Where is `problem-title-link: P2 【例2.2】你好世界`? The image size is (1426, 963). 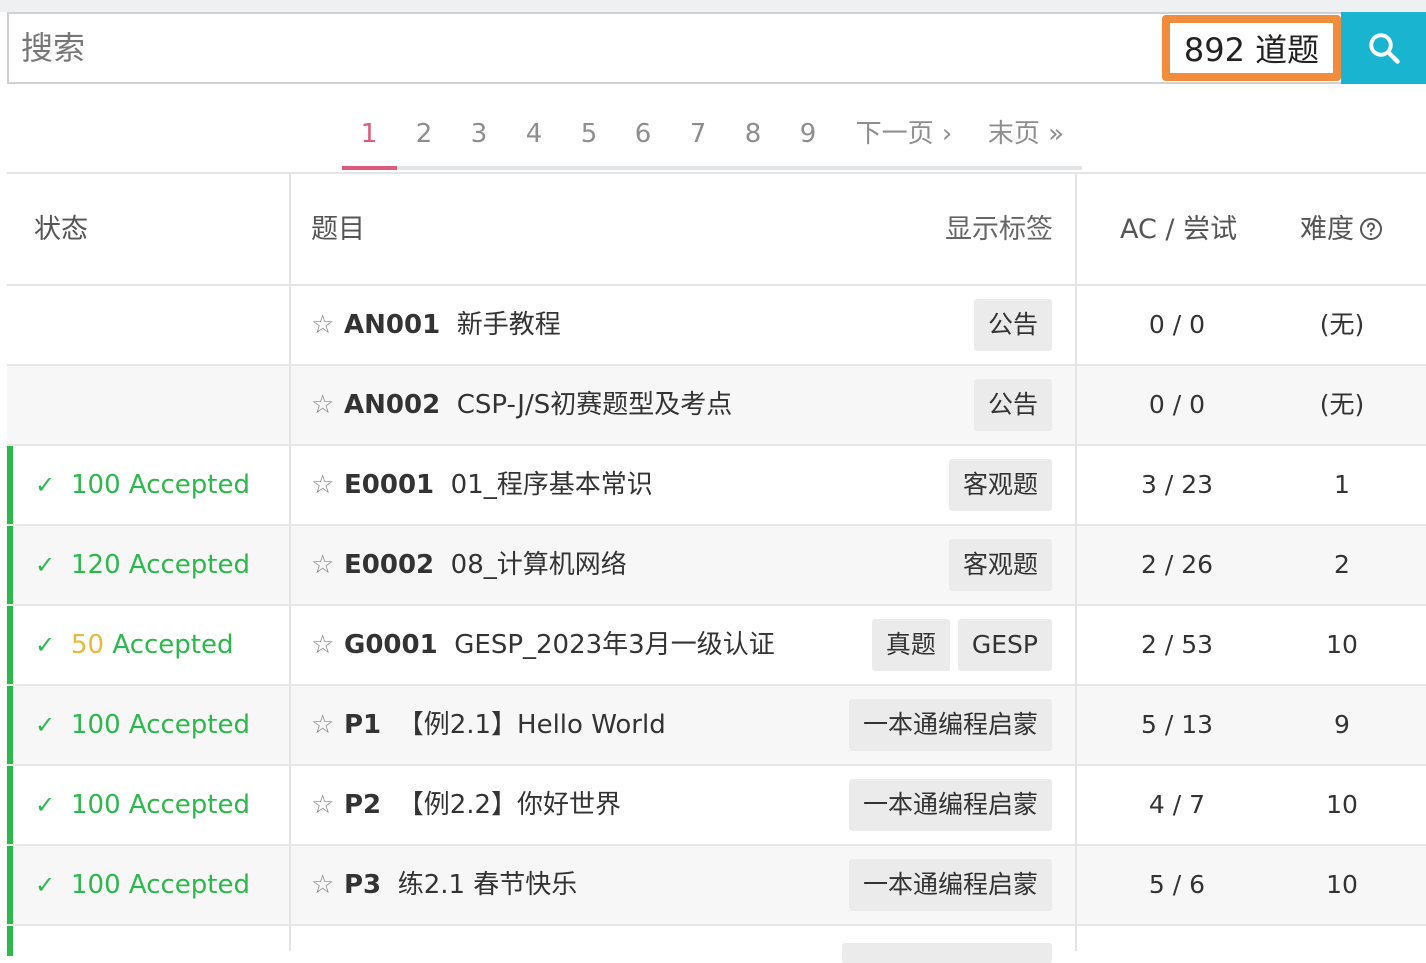 problem-title-link: P2 【例2.2】你好世界 is located at coordinates (482, 805).